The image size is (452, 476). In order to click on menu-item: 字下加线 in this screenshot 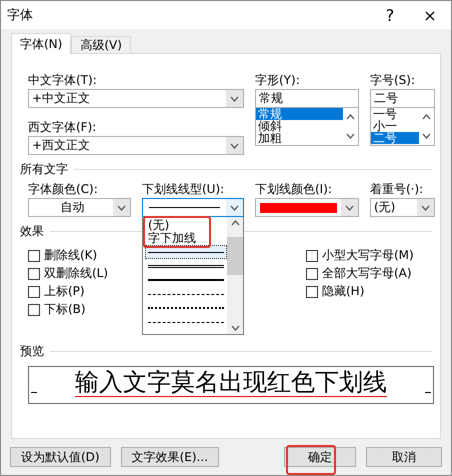, I will do `click(170, 238)`.